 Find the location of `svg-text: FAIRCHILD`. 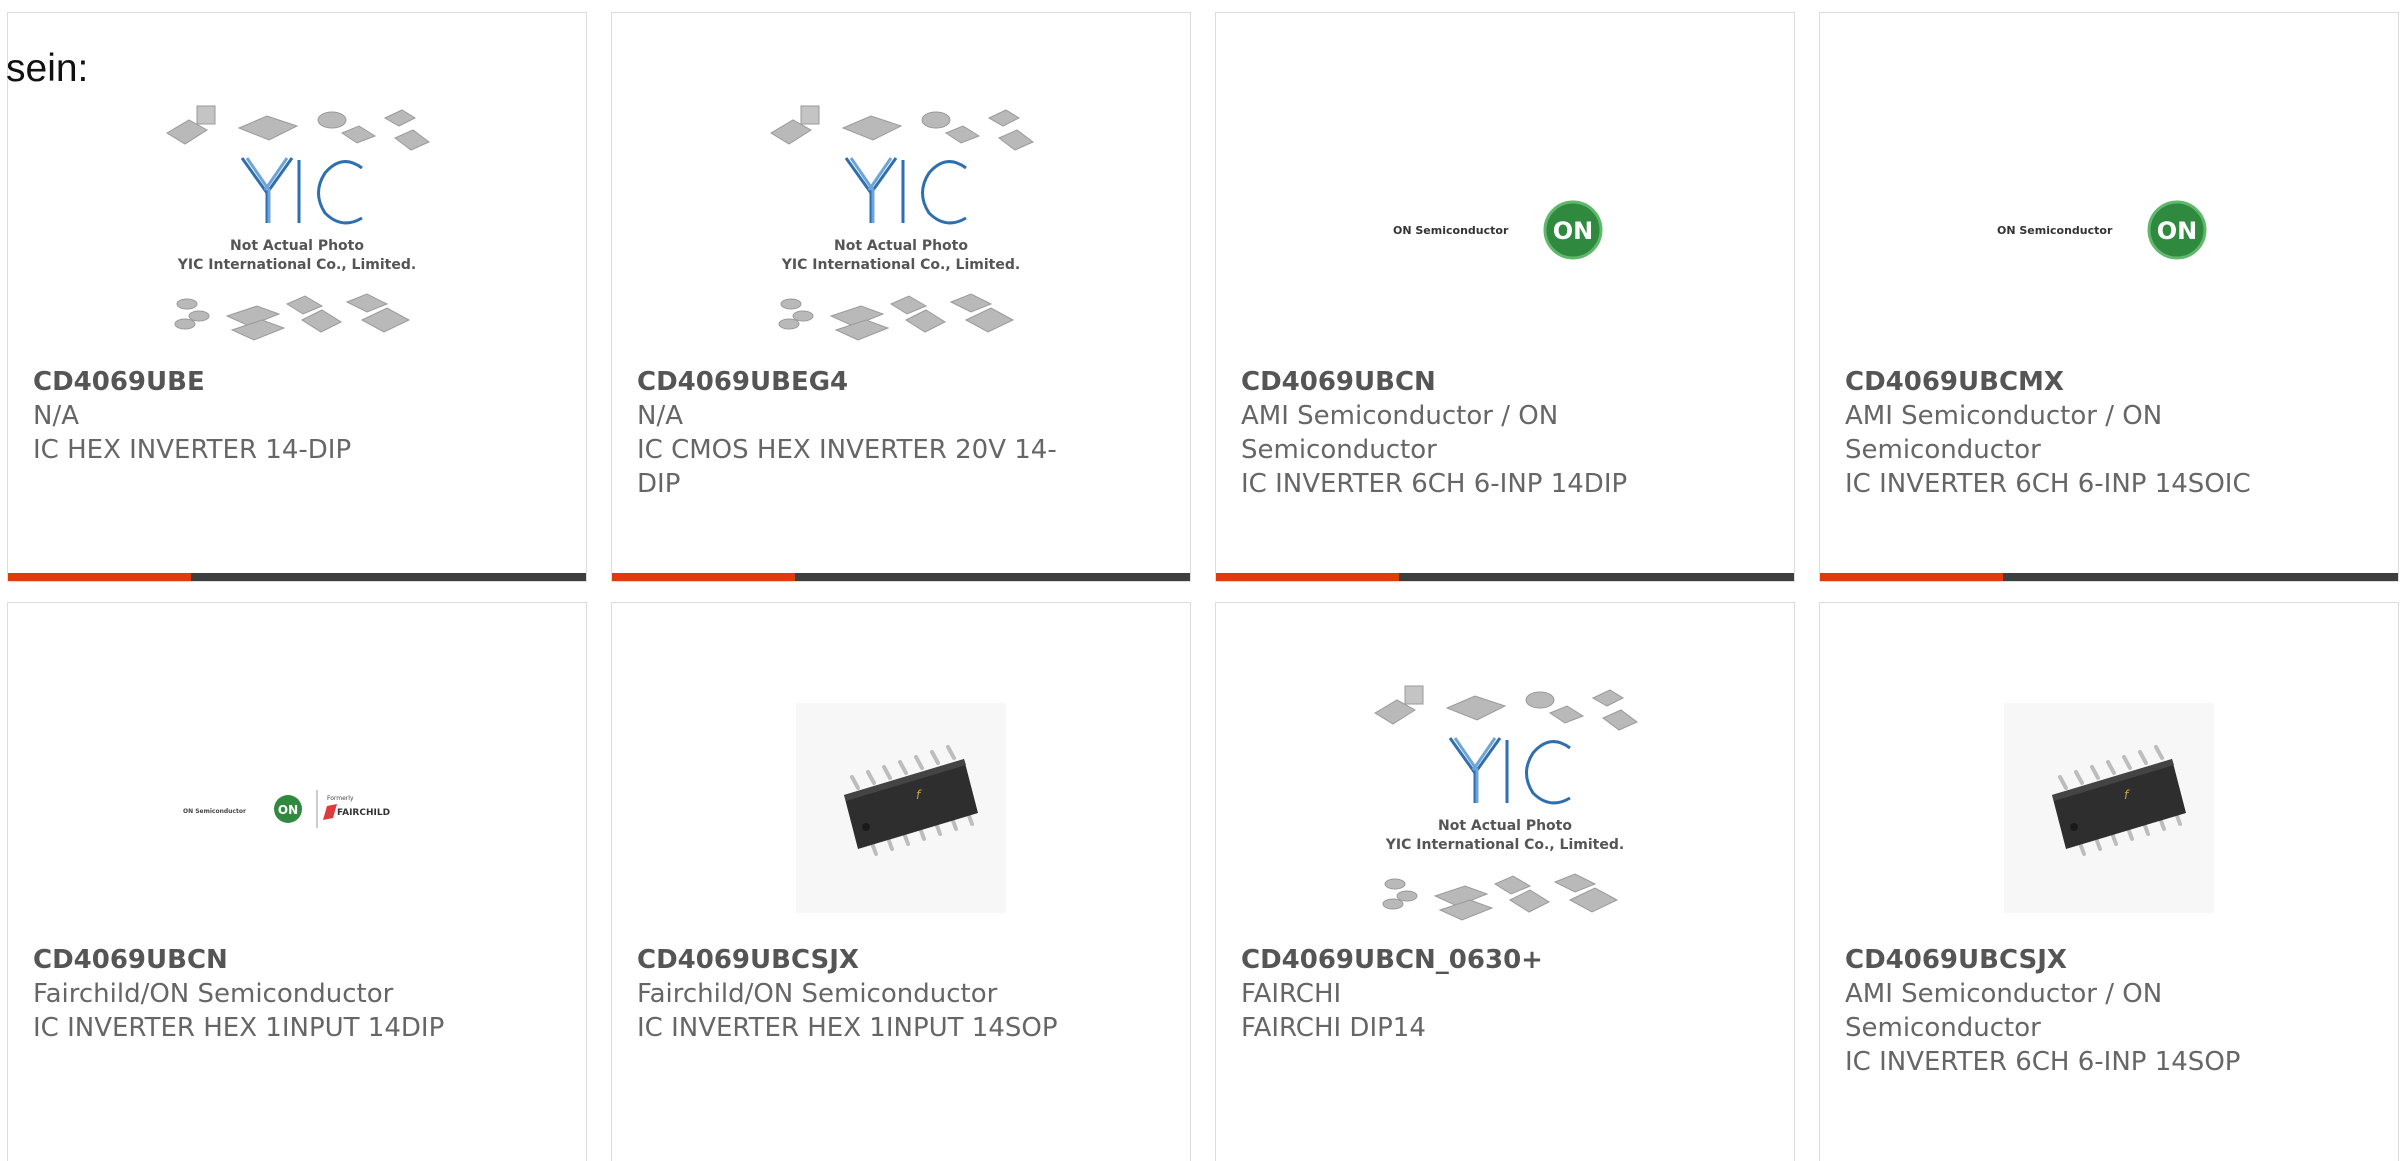

svg-text: FAIRCHILD is located at coordinates (363, 813).